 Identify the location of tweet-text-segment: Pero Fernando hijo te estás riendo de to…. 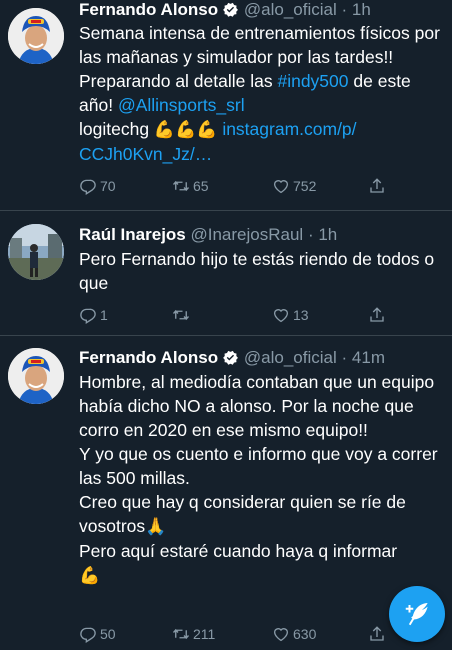
(259, 271).